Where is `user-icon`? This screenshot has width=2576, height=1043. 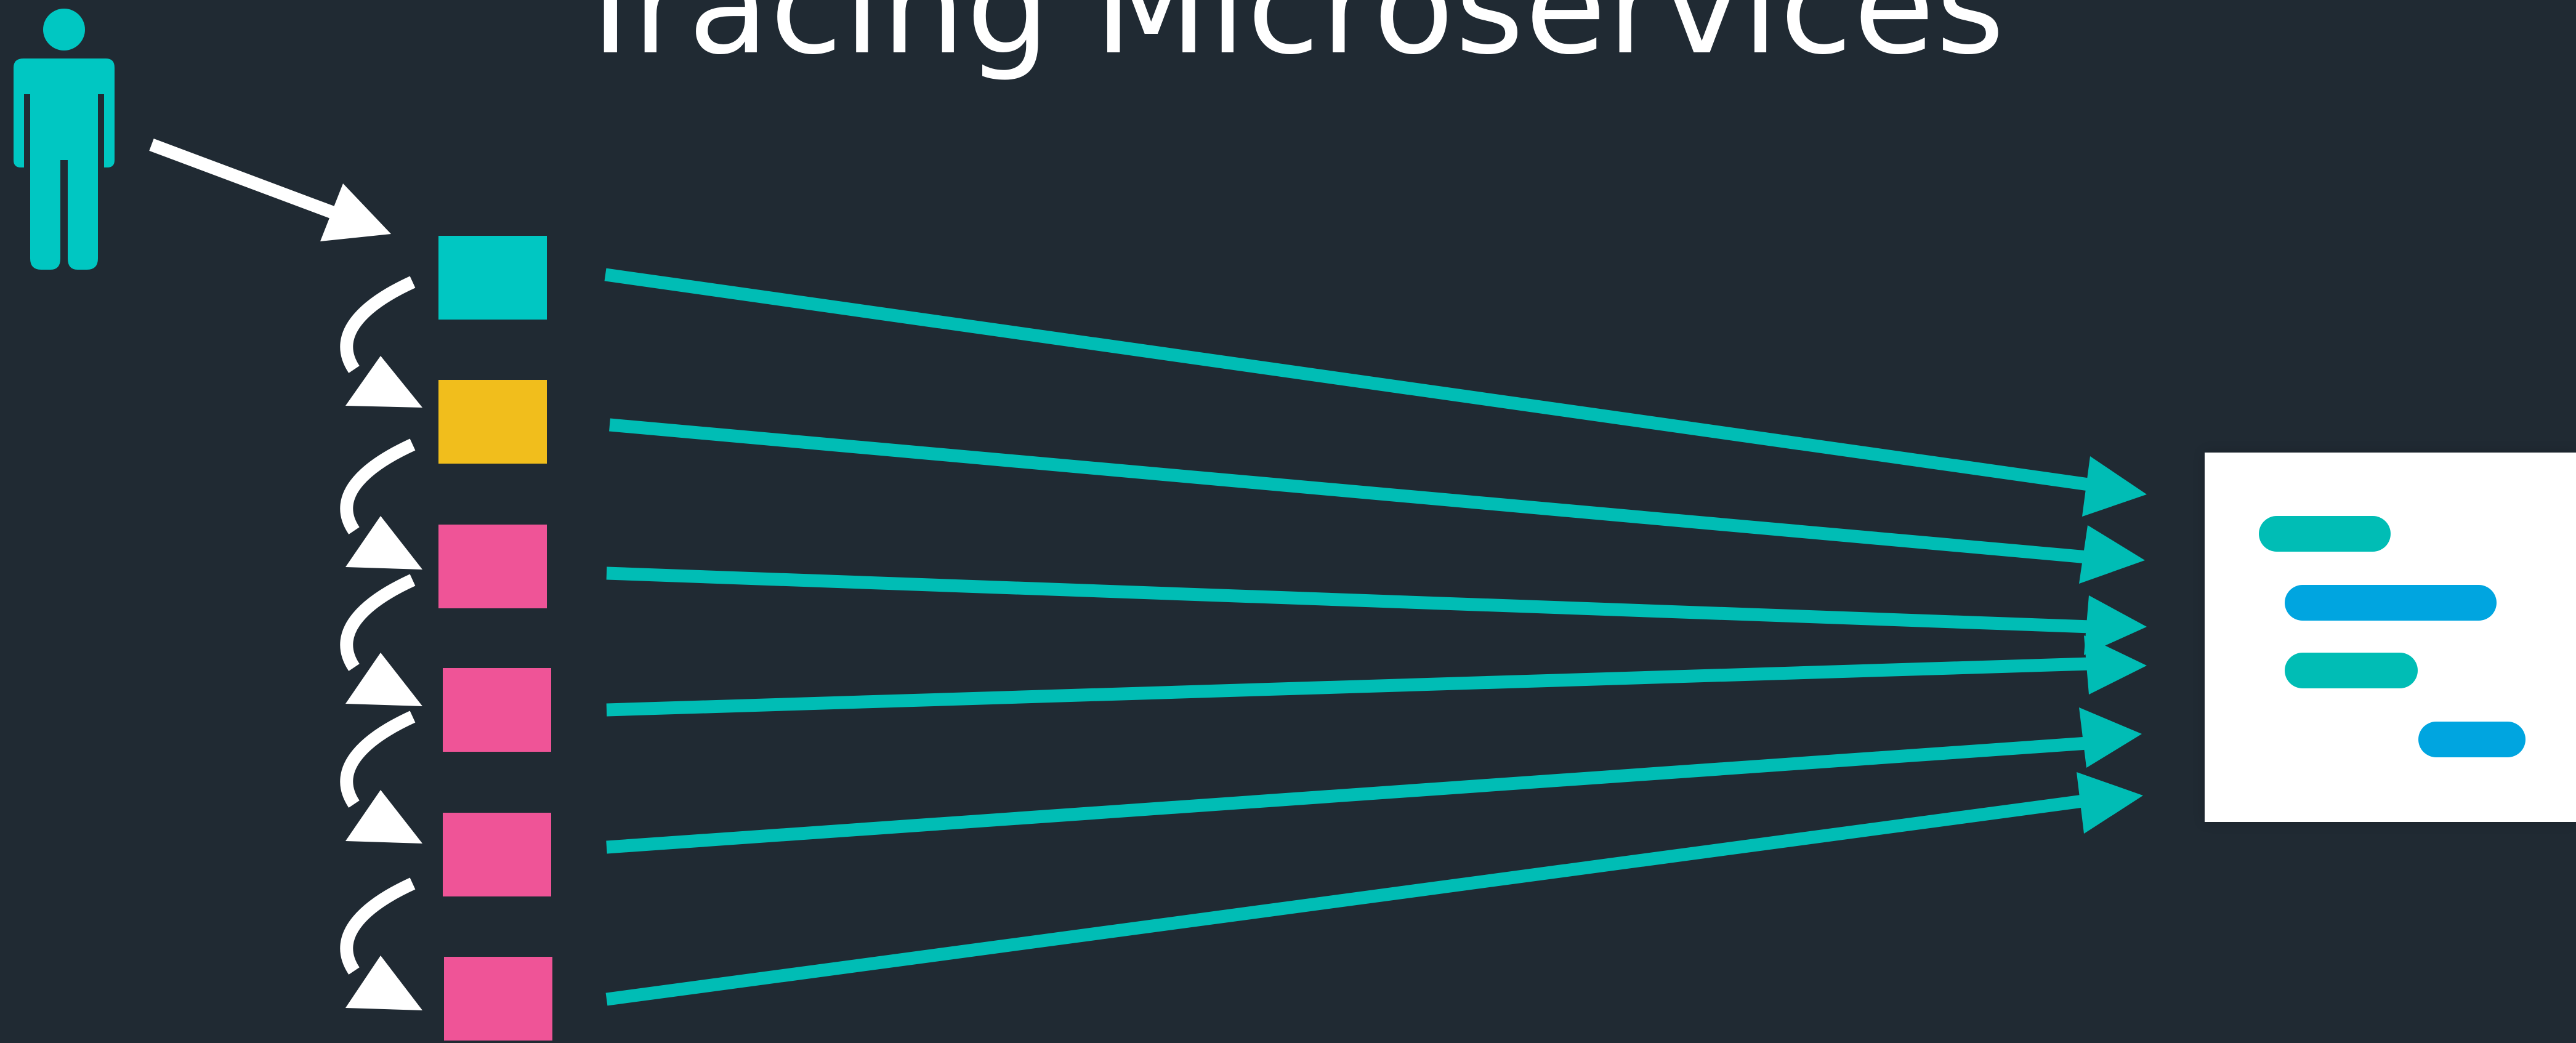
user-icon is located at coordinates (64, 139).